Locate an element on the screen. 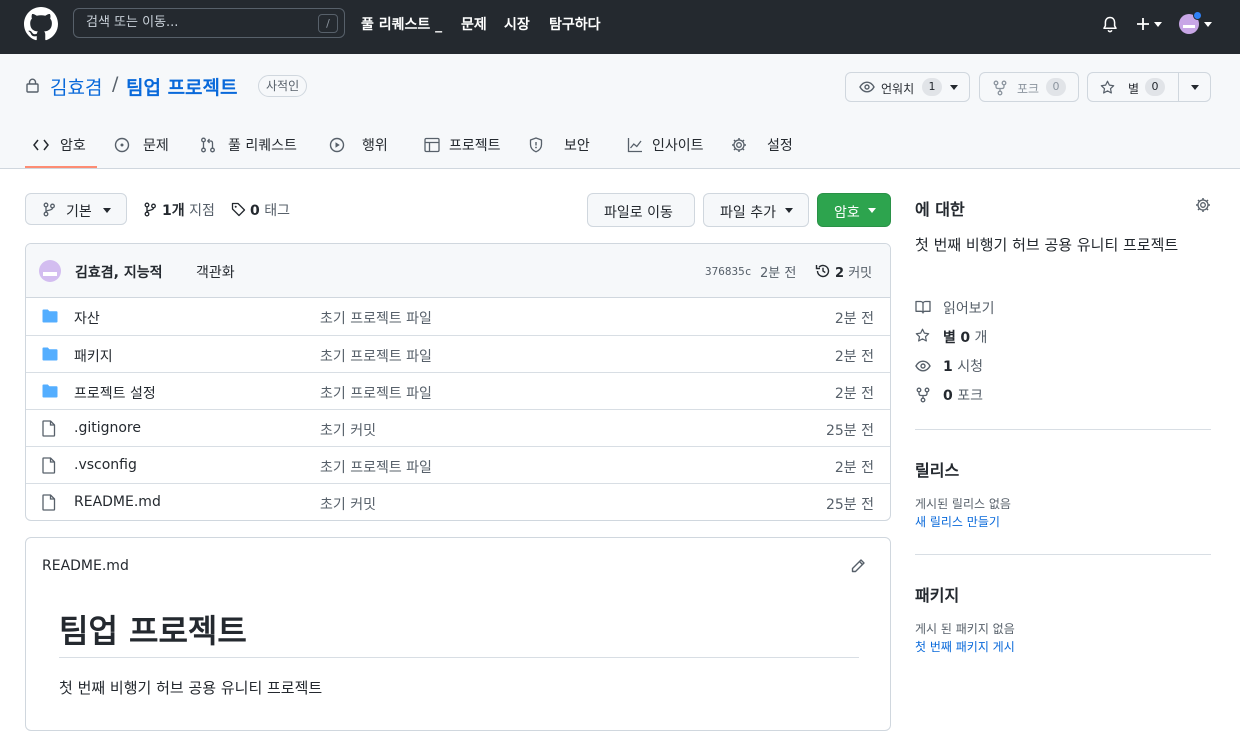 The height and width of the screenshot is (738, 1240). star-label: 별 is located at coordinates (1134, 89).